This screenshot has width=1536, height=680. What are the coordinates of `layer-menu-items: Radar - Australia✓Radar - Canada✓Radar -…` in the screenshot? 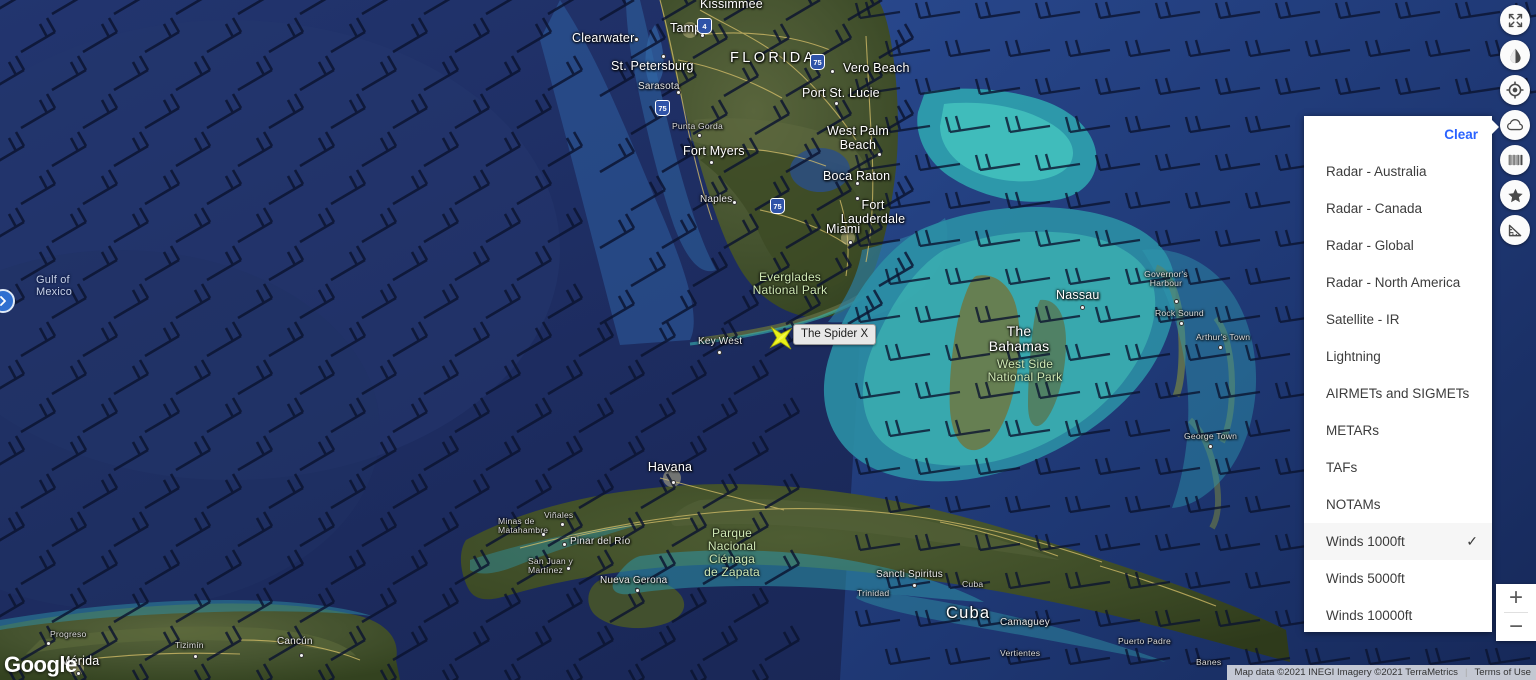 It's located at (1398, 392).